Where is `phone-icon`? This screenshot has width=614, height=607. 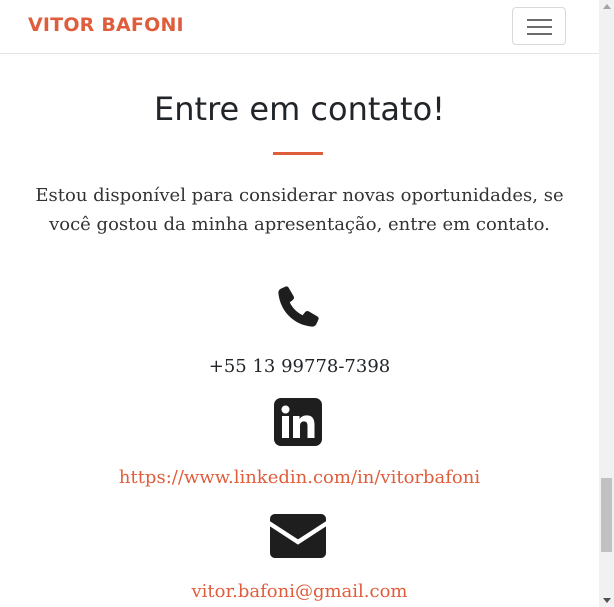
phone-icon is located at coordinates (298, 306).